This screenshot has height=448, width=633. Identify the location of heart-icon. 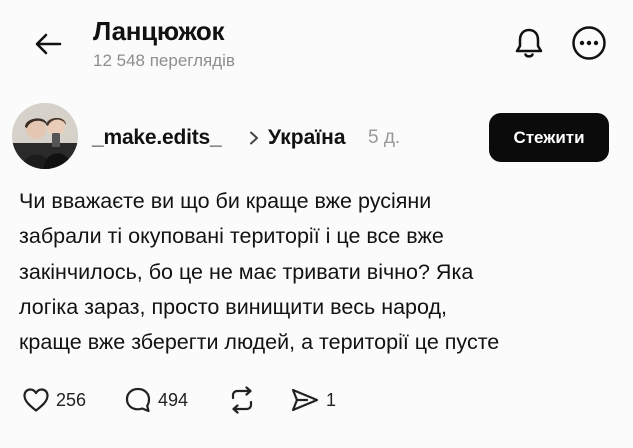
(36, 400).